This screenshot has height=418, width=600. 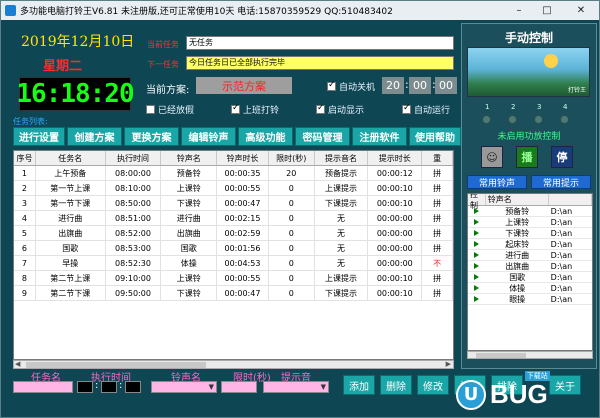 What do you see at coordinates (243, 233) in the screenshot?
I see `cell: 00:02:59` at bounding box center [243, 233].